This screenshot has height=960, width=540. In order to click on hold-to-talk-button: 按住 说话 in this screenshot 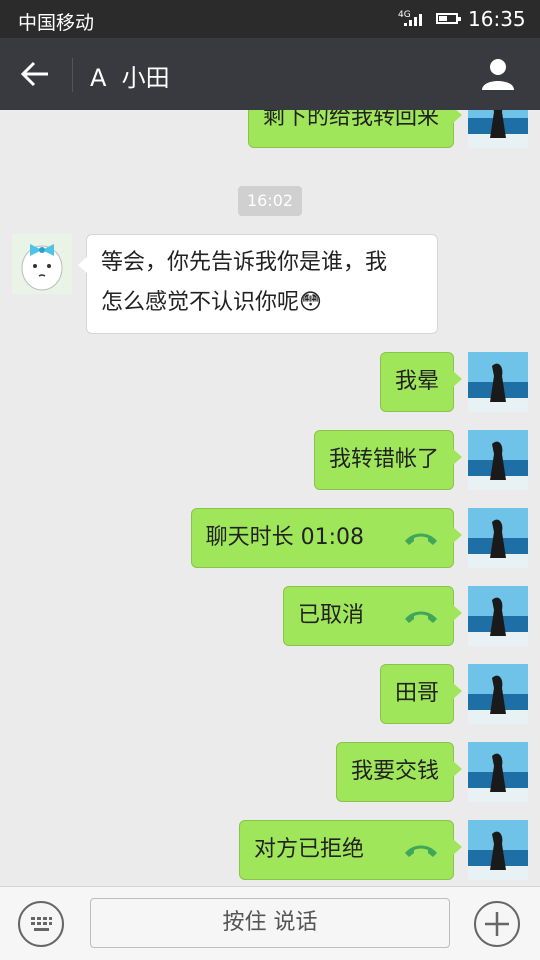, I will do `click(270, 923)`.